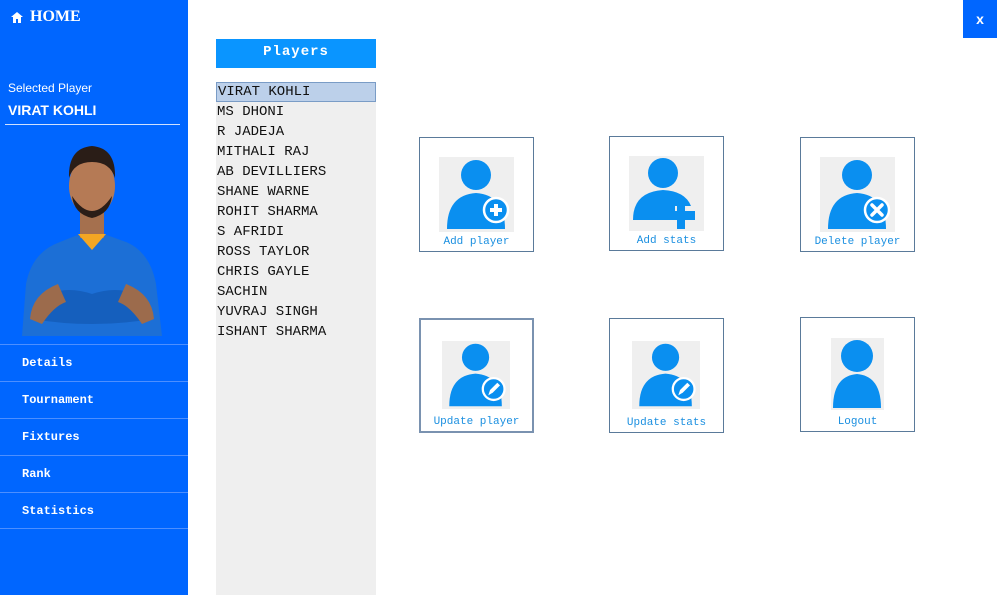 The height and width of the screenshot is (595, 997). Describe the element at coordinates (296, 312) in the screenshot. I see `player-item: YUVRAJ SINGH` at that location.